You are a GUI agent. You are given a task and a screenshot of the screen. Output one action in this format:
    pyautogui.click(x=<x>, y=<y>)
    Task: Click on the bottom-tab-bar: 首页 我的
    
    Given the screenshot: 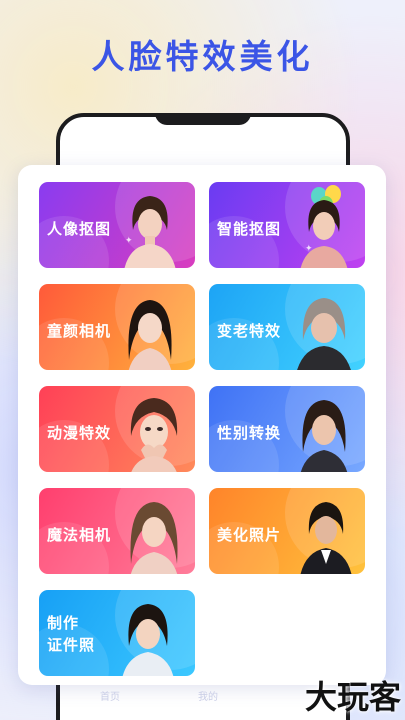 What is the action you would take?
    pyautogui.click(x=203, y=701)
    